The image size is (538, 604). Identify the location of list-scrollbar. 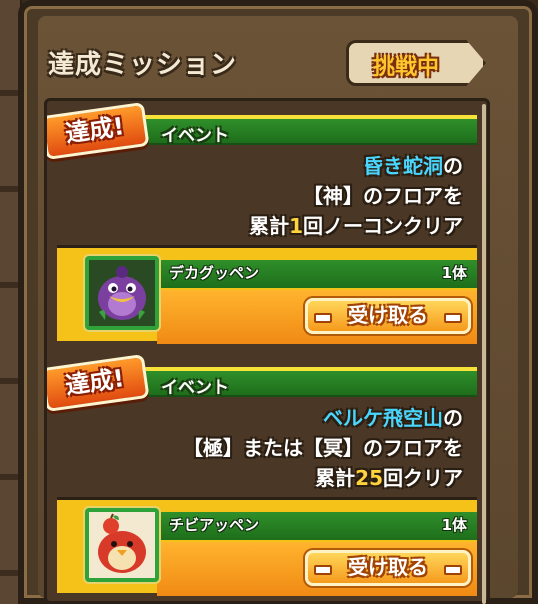
(484, 354).